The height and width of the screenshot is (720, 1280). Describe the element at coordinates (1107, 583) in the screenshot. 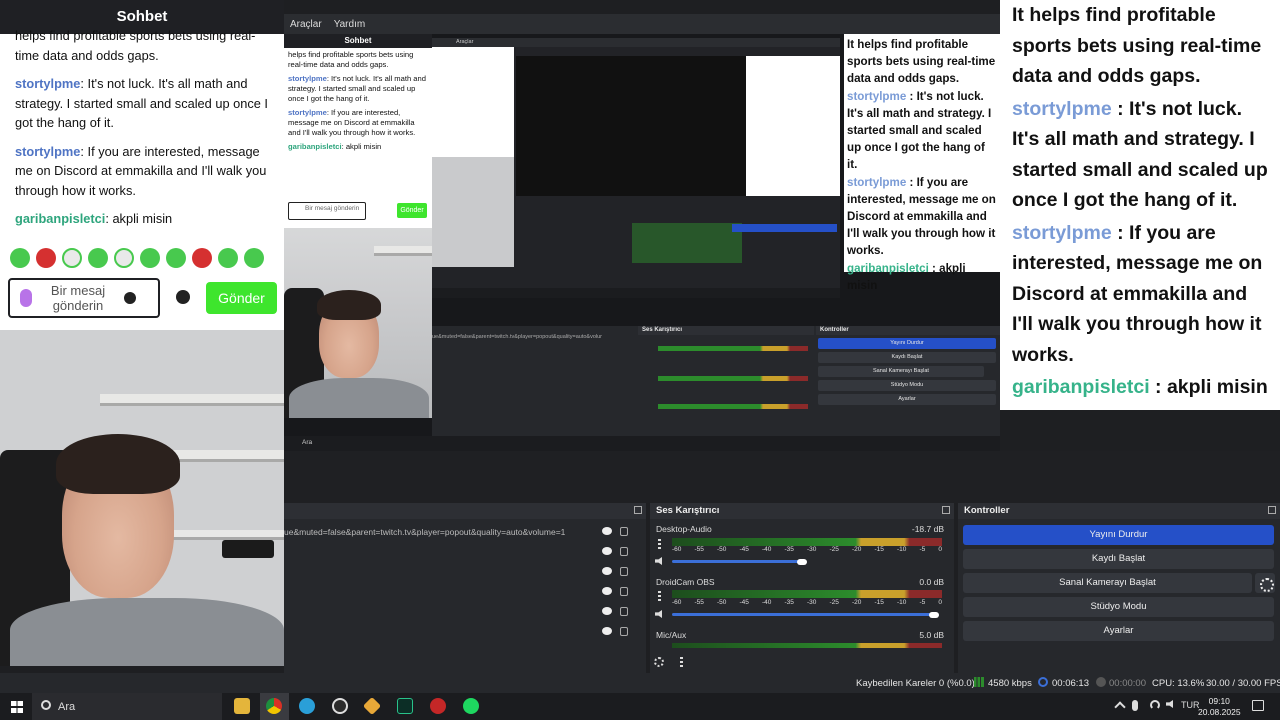

I see `start-virtual-camera-button: Sanal Kamerayı Başlat` at that location.